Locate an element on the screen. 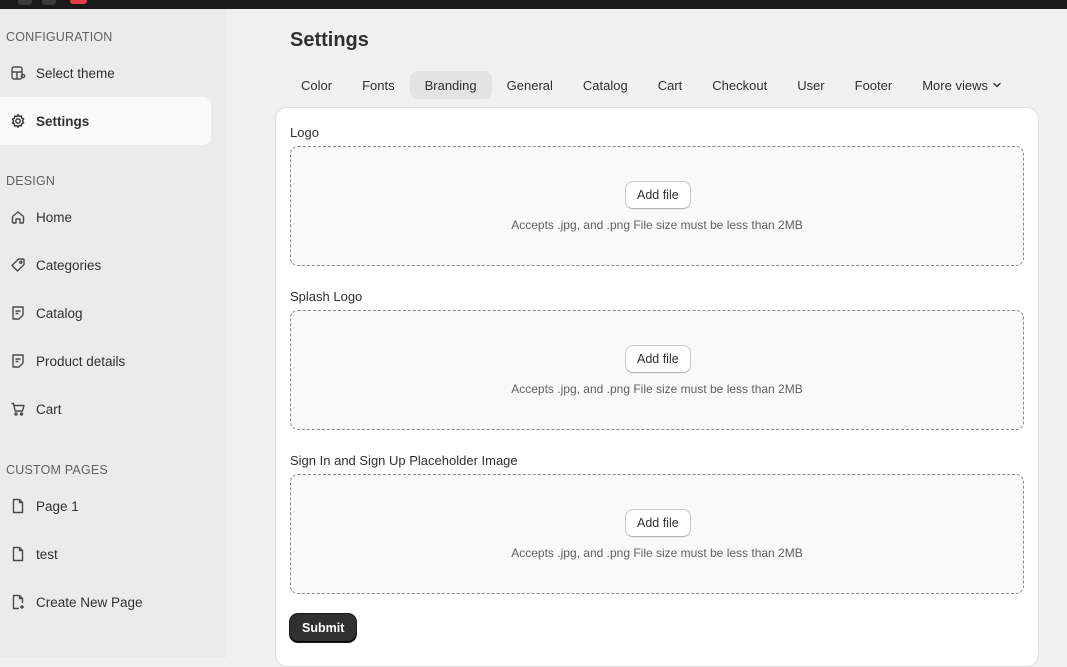  sidebar-item-label: Cart is located at coordinates (49, 409).